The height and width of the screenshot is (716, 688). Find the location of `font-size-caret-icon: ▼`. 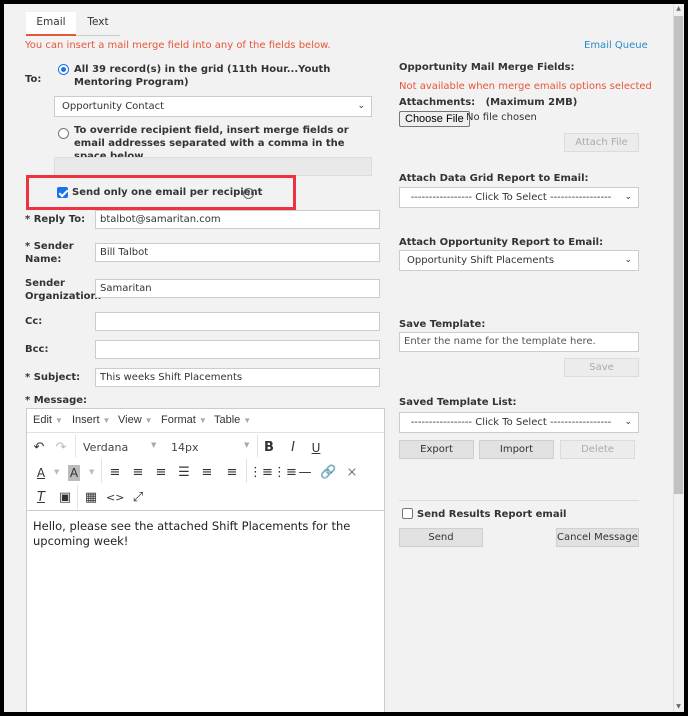

font-size-caret-icon: ▼ is located at coordinates (247, 445).